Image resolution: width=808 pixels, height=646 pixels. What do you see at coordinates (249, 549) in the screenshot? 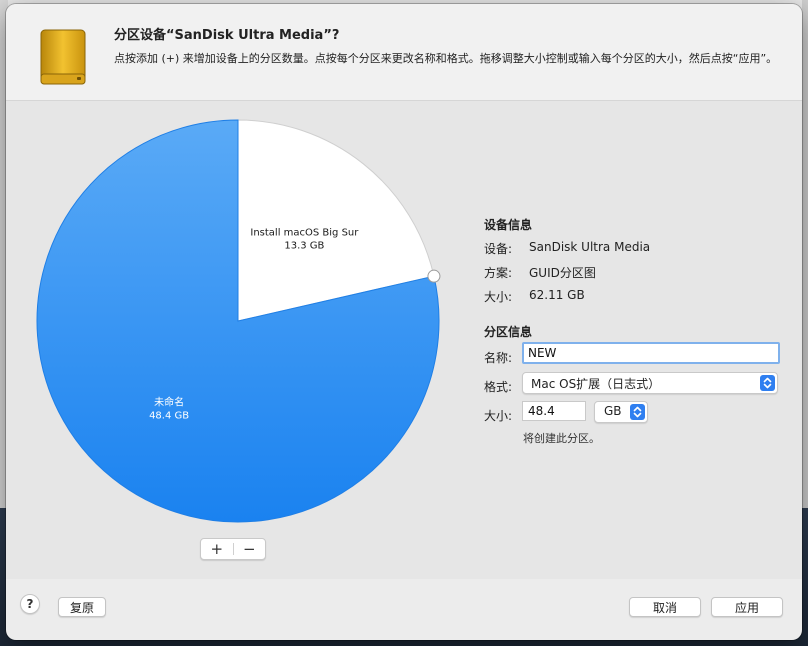
I see `remove-partition-button: −` at bounding box center [249, 549].